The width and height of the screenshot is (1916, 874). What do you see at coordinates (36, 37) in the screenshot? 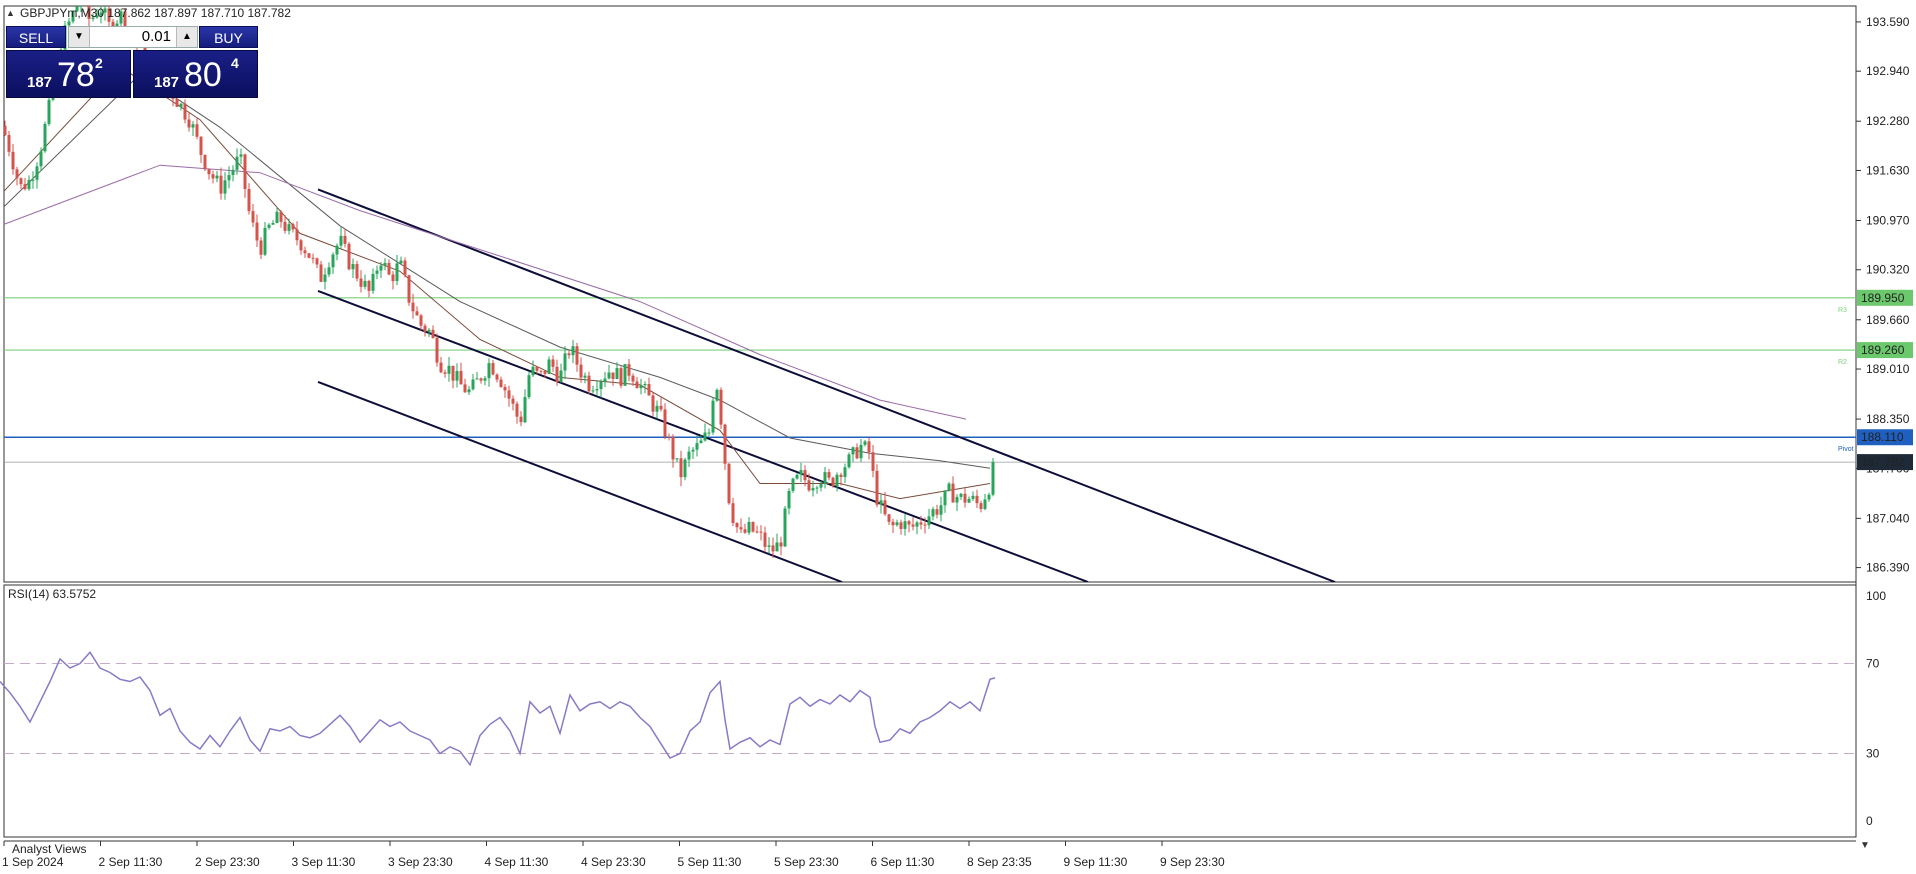
I see `sell-button: SELL` at bounding box center [36, 37].